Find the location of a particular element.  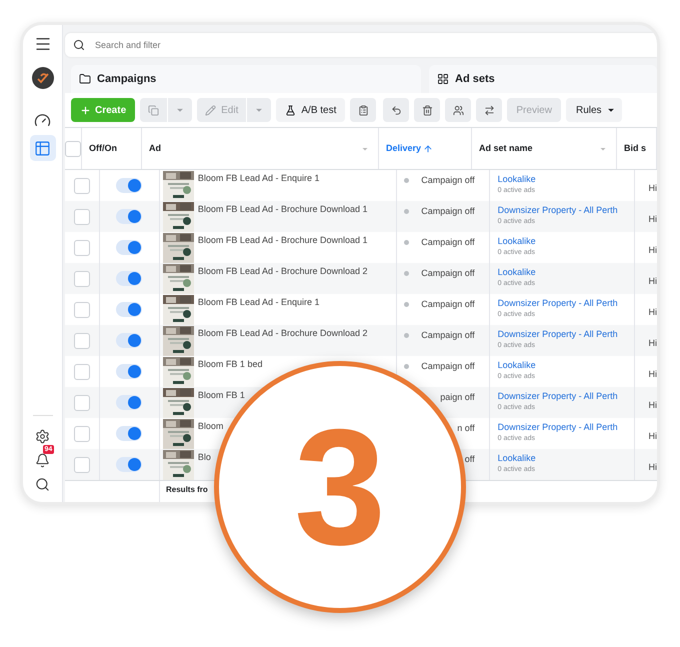

table-icon is located at coordinates (42, 148).